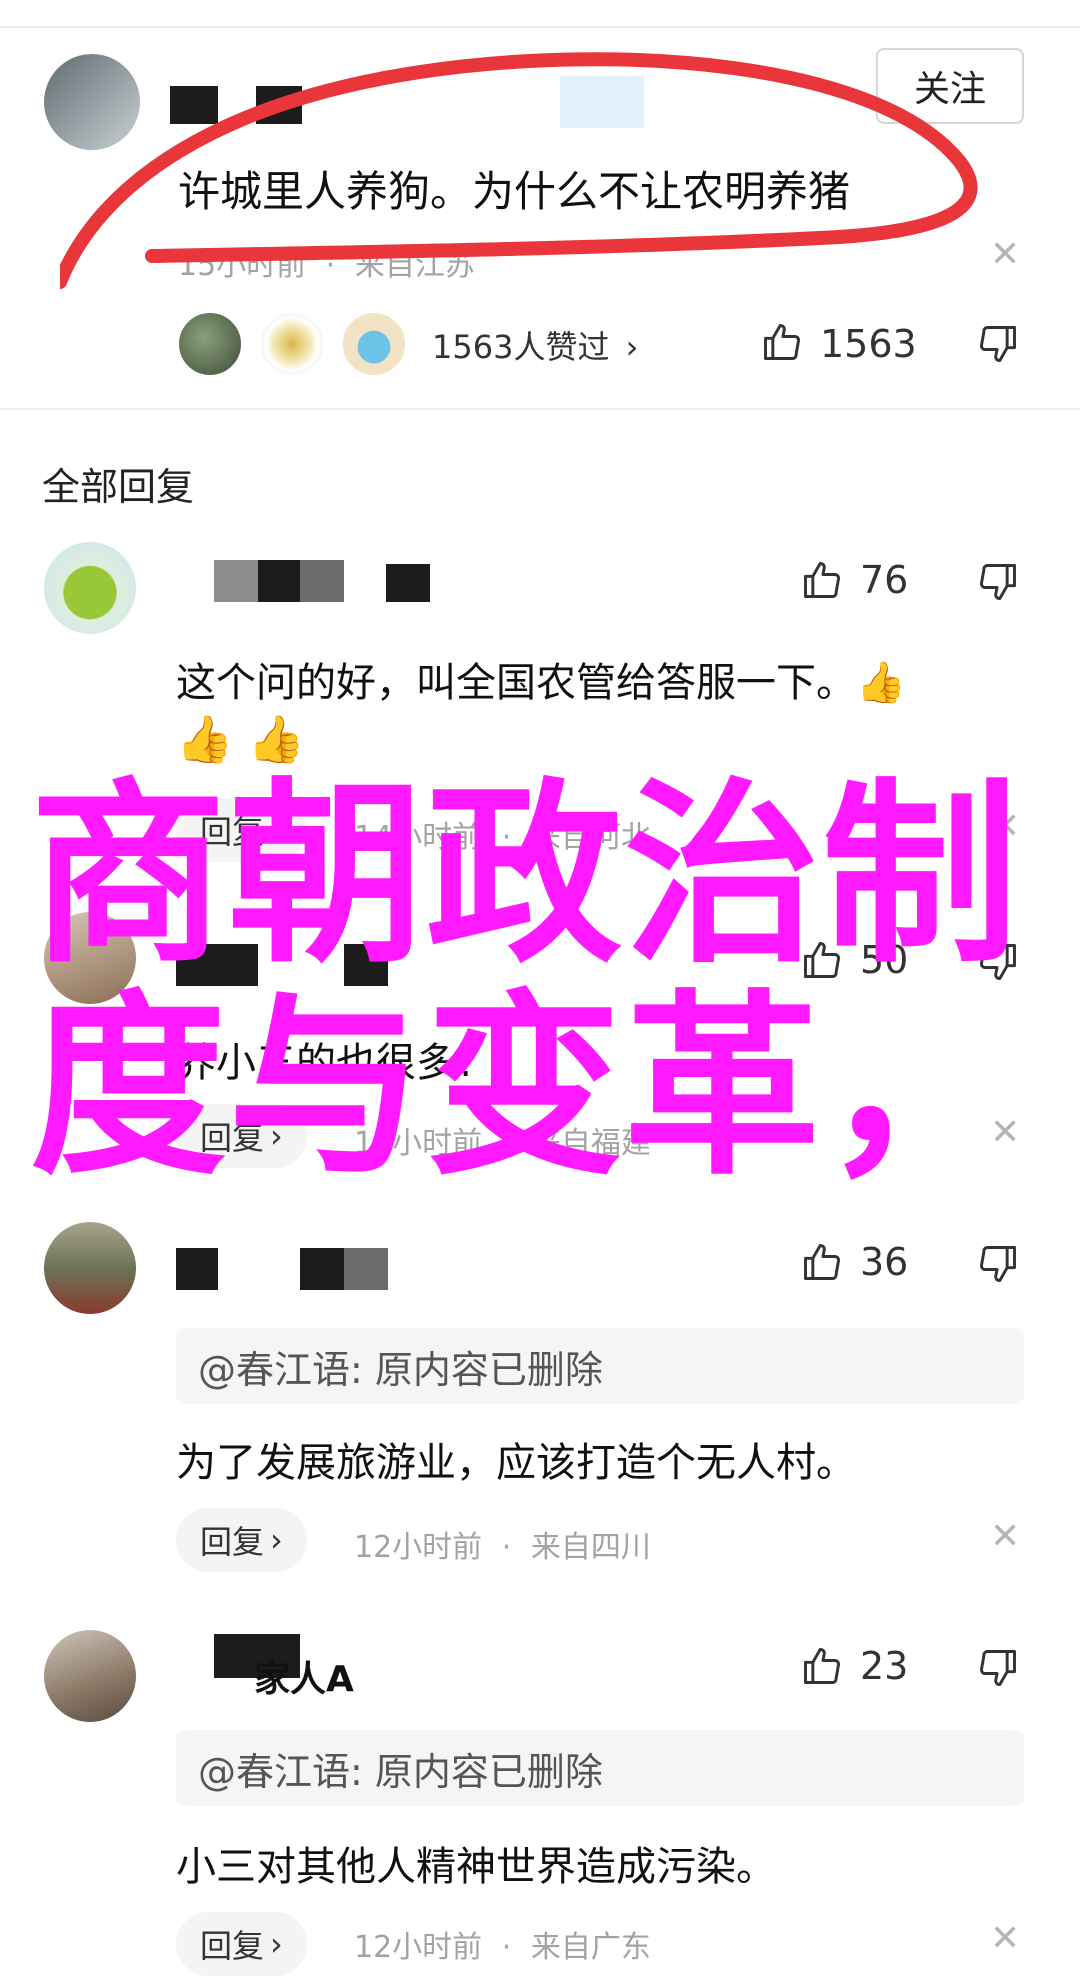 This screenshot has height=1976, width=1080. I want to click on likers-text: 1563人赞过, so click(521, 347).